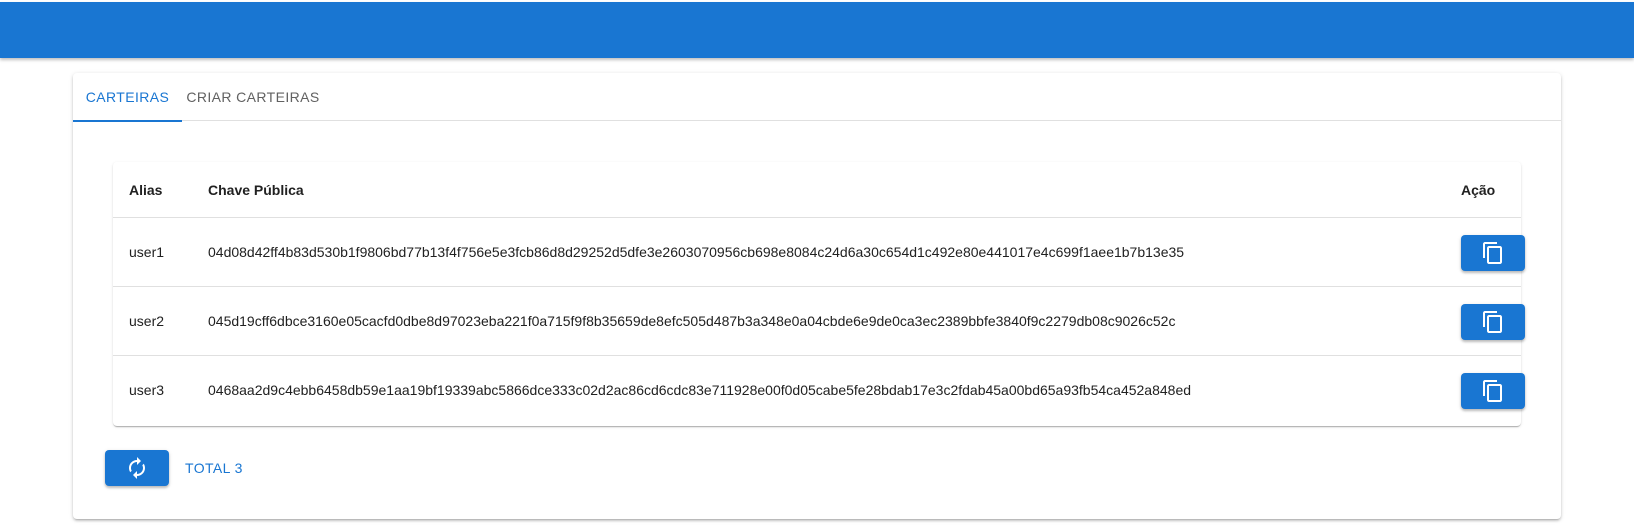 This screenshot has height=528, width=1634. I want to click on cell-alias: user3, so click(147, 390).